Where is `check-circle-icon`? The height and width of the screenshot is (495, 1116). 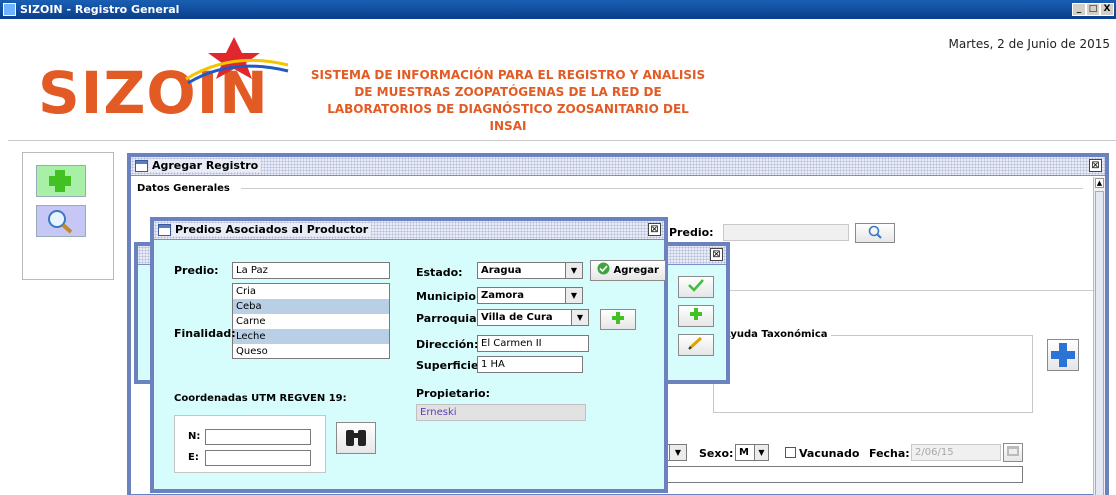 check-circle-icon is located at coordinates (603, 268).